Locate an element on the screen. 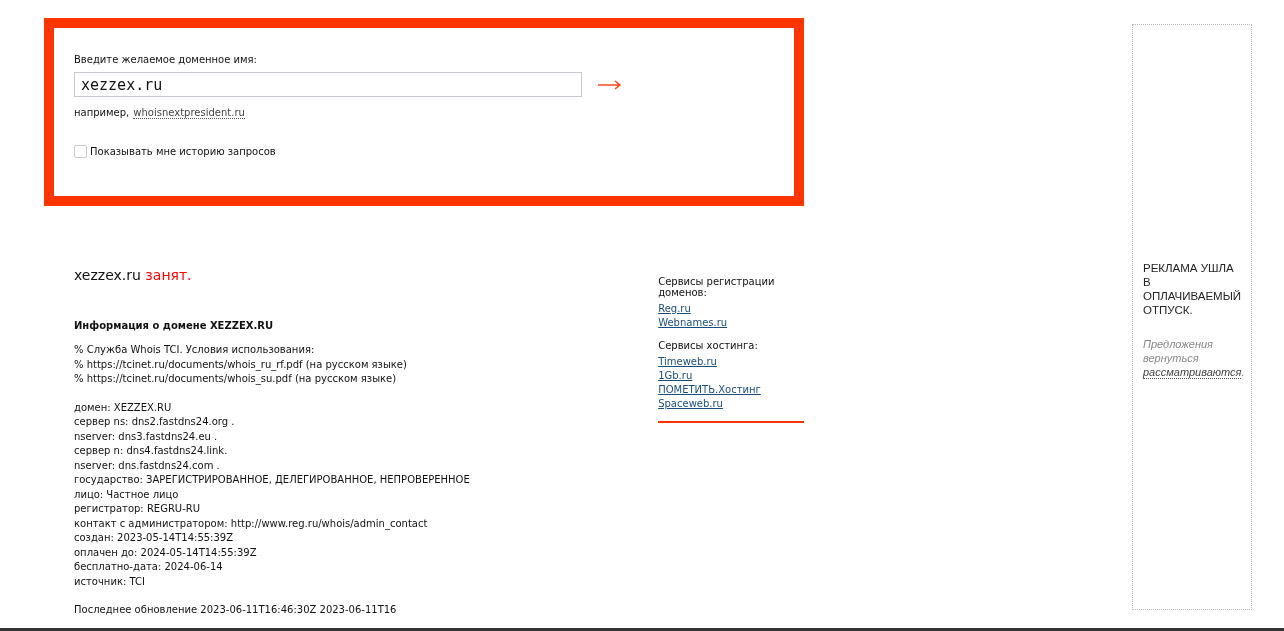 This screenshot has width=1284, height=631. service-link: Reg.ru is located at coordinates (674, 308).